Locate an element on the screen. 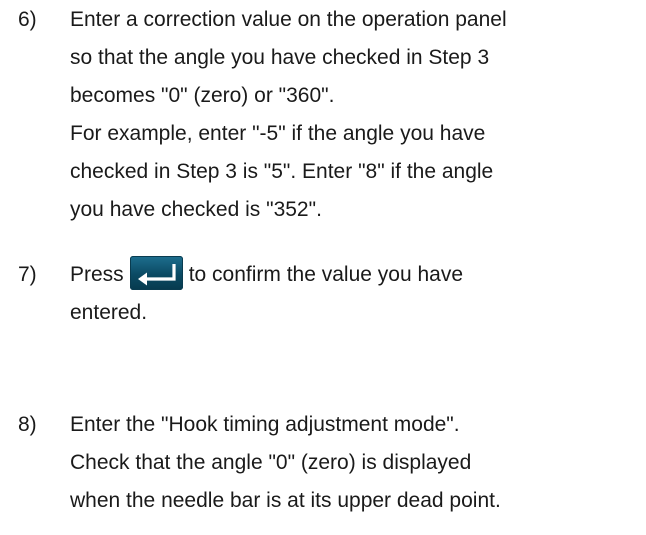  enter-key-icon is located at coordinates (156, 273).